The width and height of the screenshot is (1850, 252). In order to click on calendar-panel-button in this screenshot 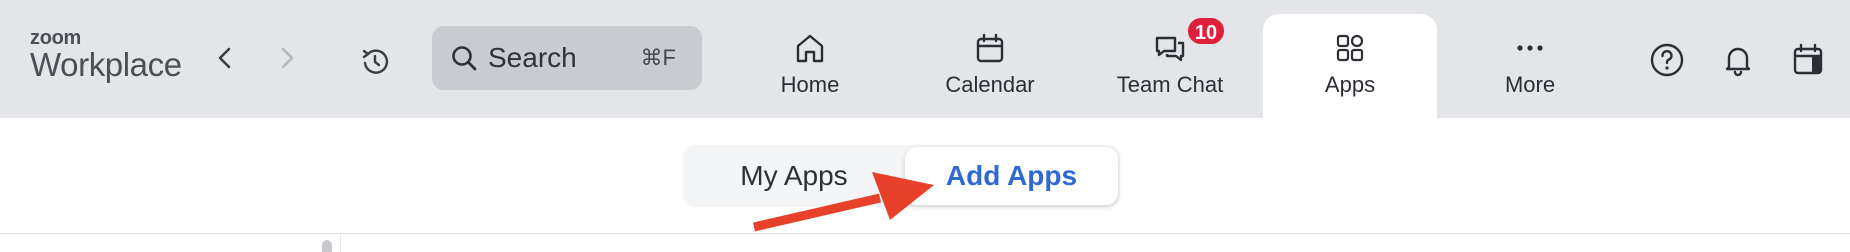, I will do `click(1808, 60)`.